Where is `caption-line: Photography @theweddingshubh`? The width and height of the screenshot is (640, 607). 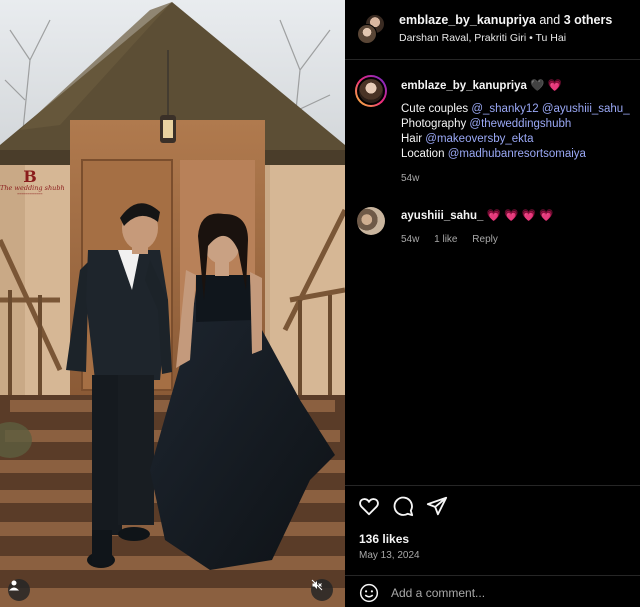
caption-line: Photography @theweddingshubh is located at coordinates (518, 124).